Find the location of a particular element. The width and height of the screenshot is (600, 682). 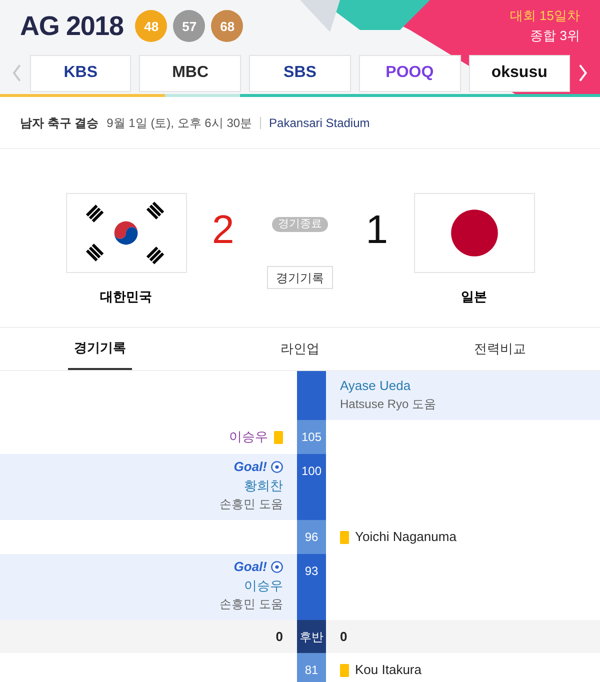

broadcaster-button: KBS is located at coordinates (81, 73).